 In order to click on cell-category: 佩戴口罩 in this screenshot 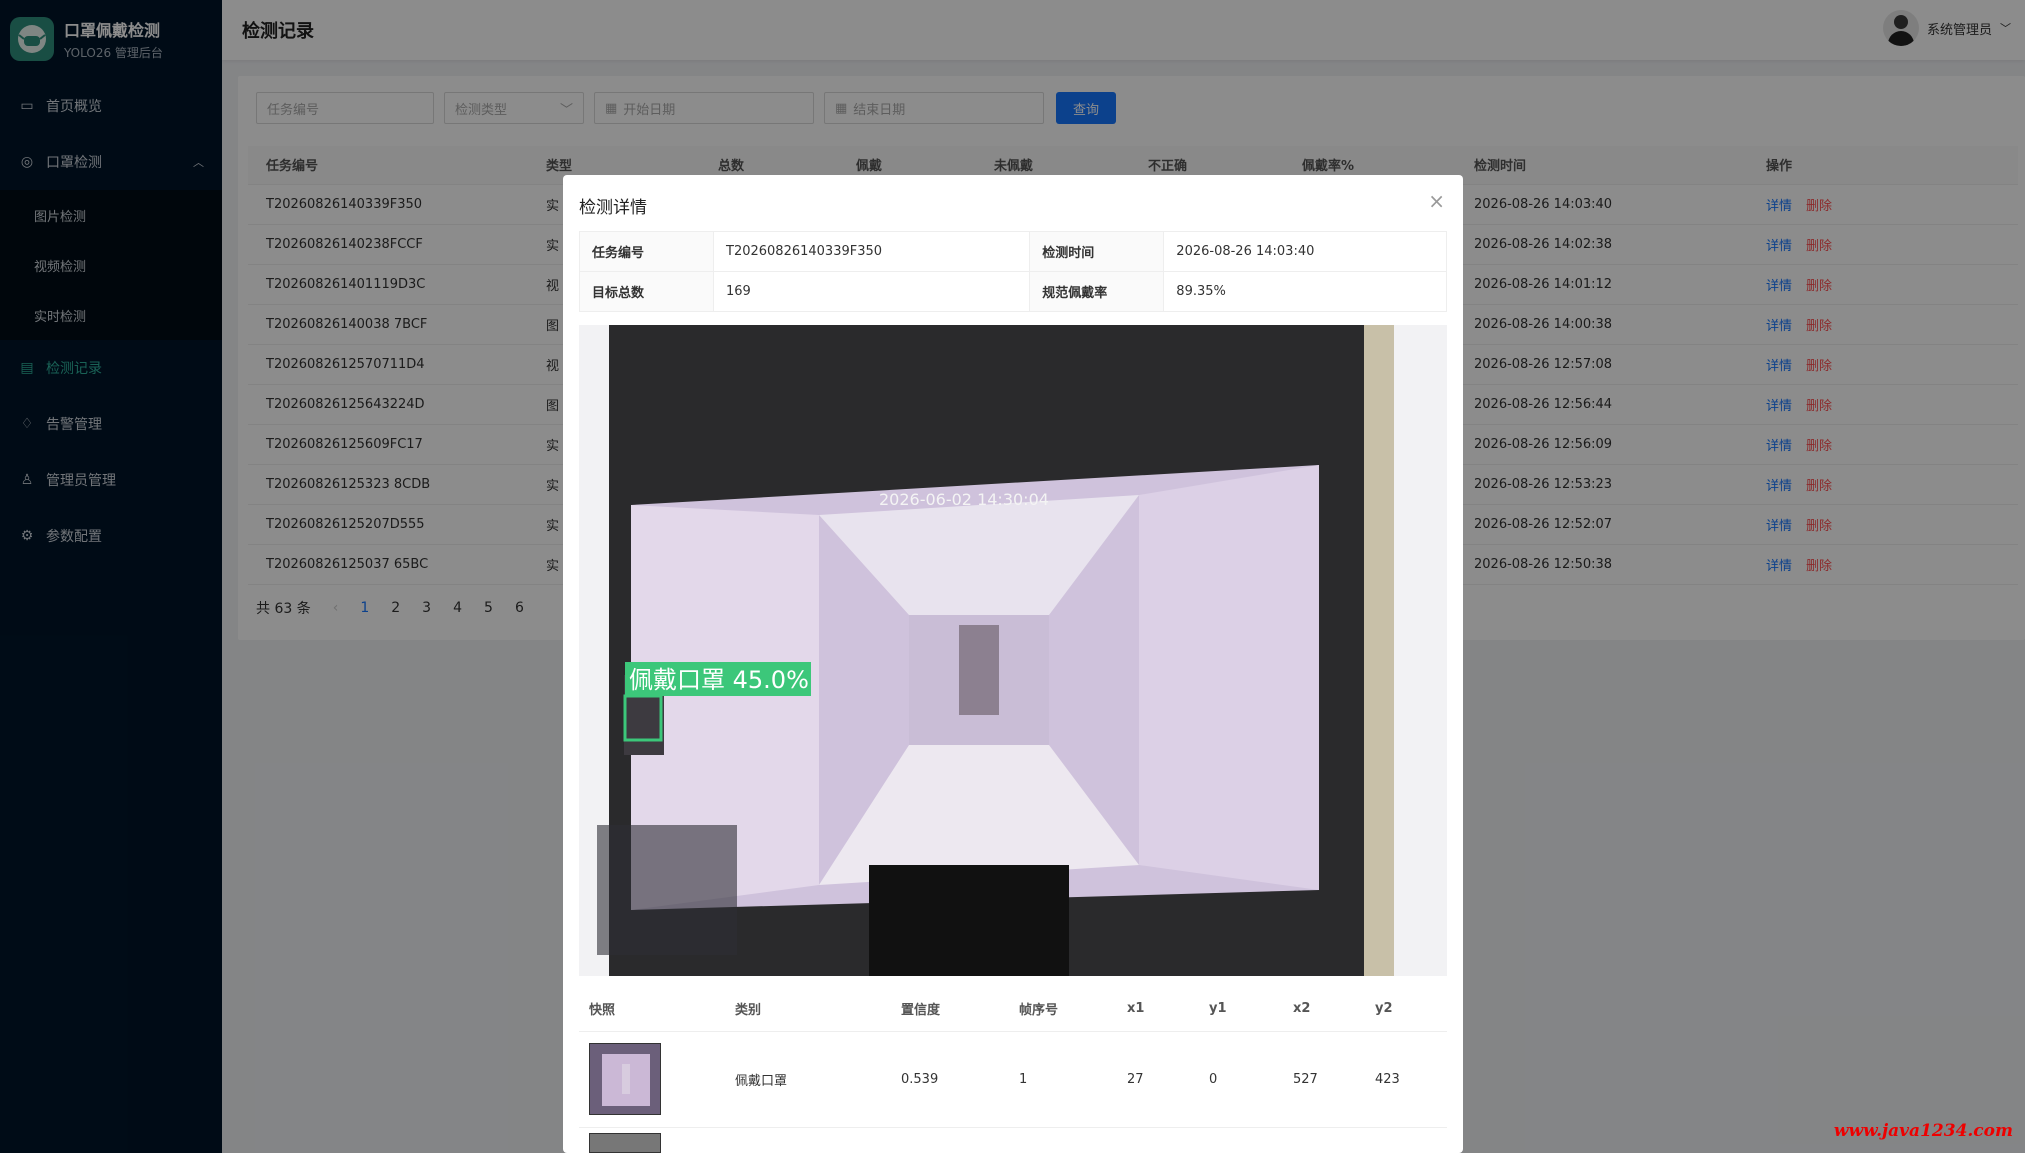, I will do `click(808, 1079)`.